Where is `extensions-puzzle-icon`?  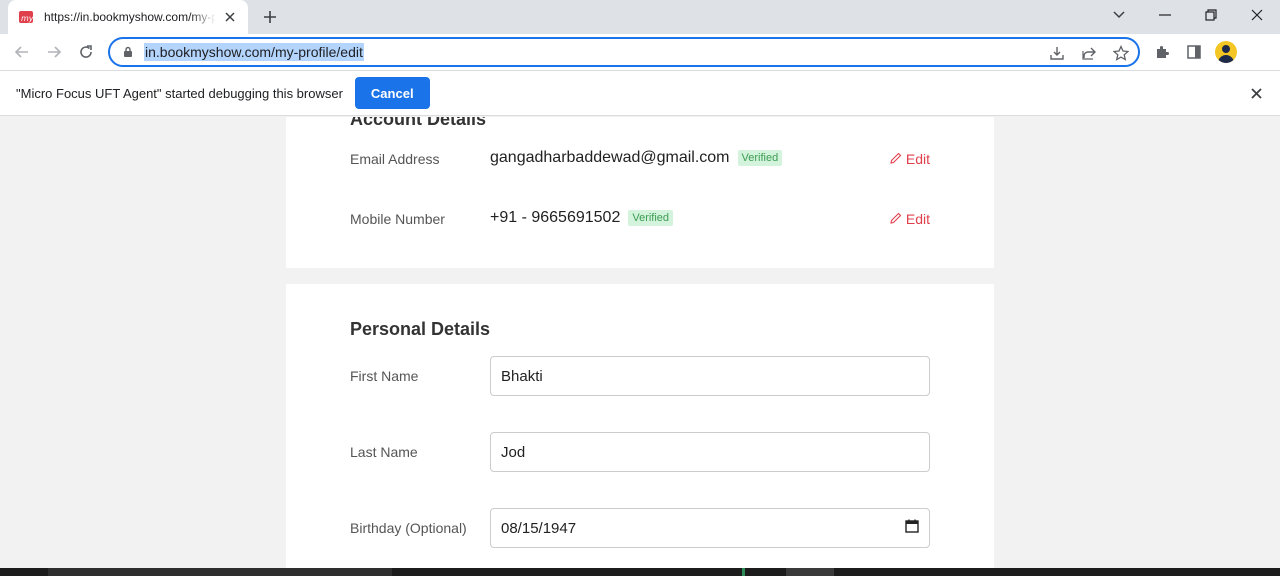
extensions-puzzle-icon is located at coordinates (1162, 52).